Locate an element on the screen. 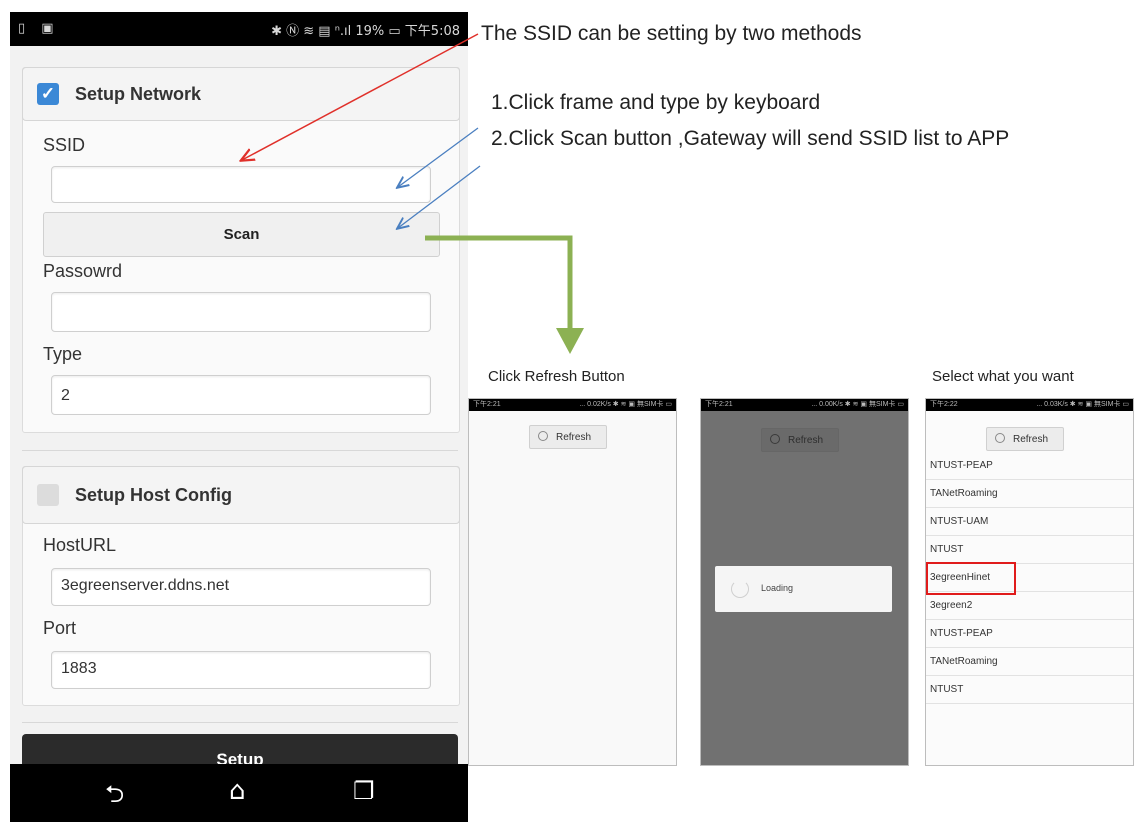 Image resolution: width=1135 pixels, height=822 pixels. mini-status-info: ... 0.03K/s ✱ ≋ ▣ 無SIM卡 ▭ is located at coordinates (1082, 404).